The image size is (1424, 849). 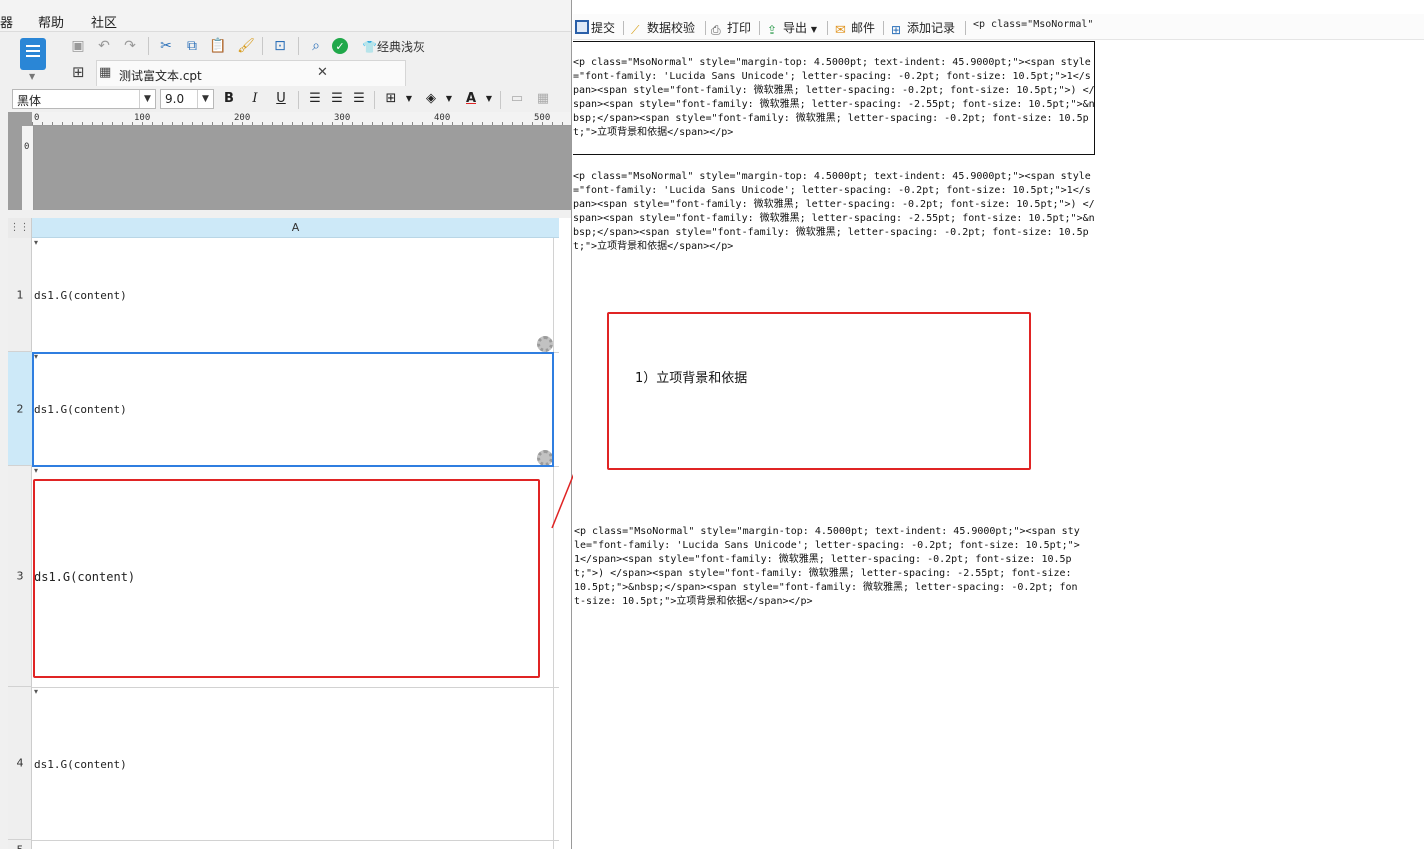 What do you see at coordinates (1033, 24) in the screenshot?
I see `toolbar-snippet: <p class="MsoNormal" style="margin-top:` at bounding box center [1033, 24].